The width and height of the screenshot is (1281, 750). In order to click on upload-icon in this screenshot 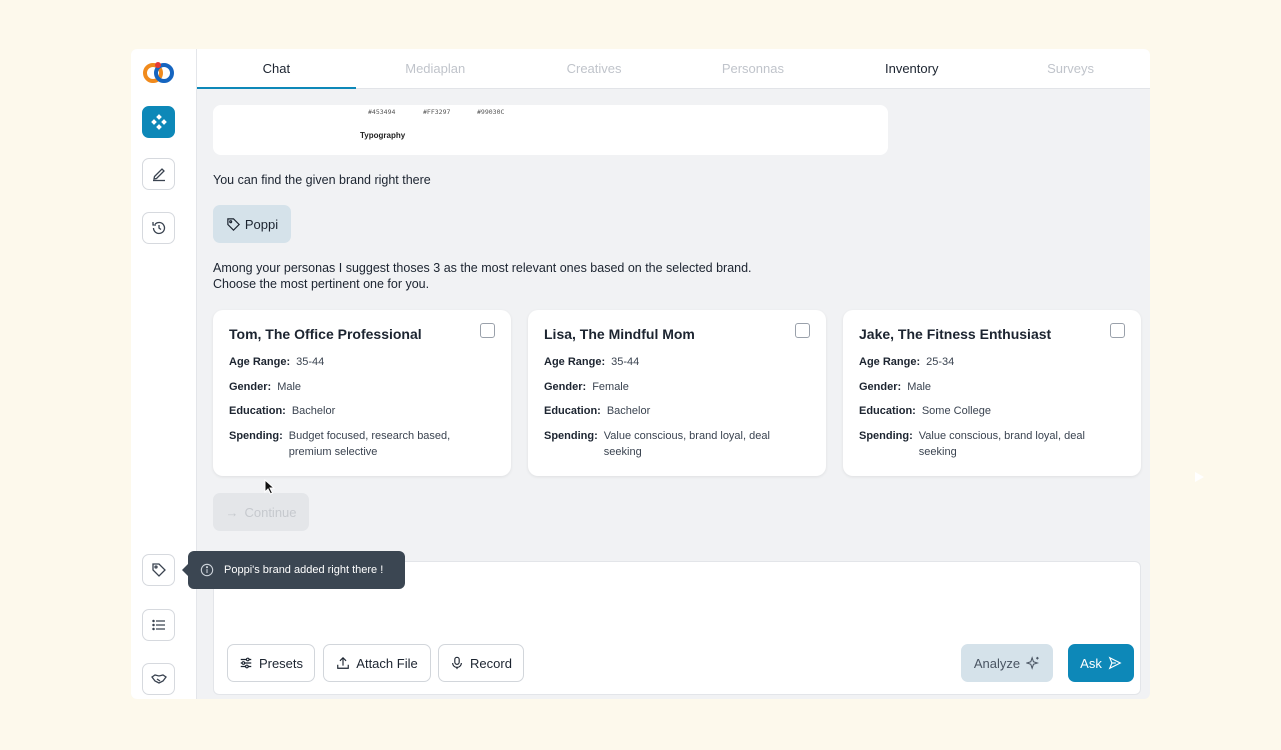, I will do `click(343, 662)`.